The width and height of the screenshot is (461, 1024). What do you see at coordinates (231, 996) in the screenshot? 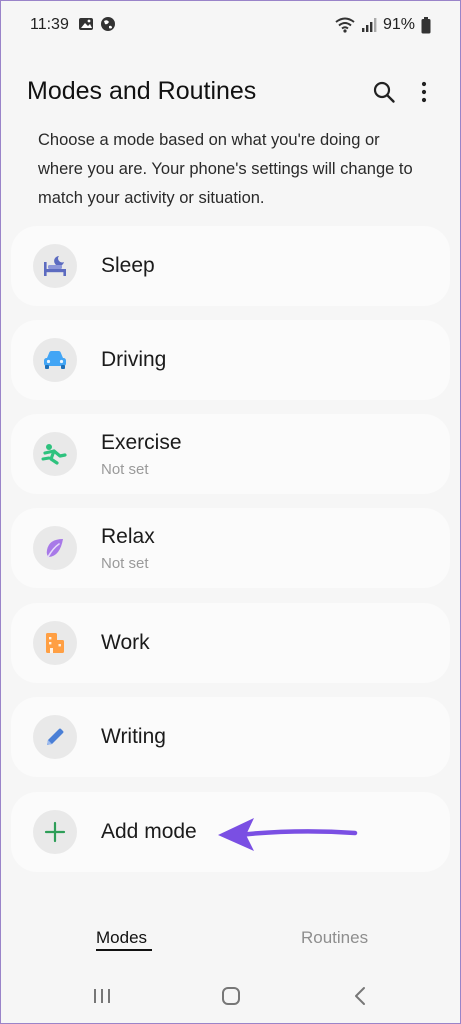
I see `home-icon` at bounding box center [231, 996].